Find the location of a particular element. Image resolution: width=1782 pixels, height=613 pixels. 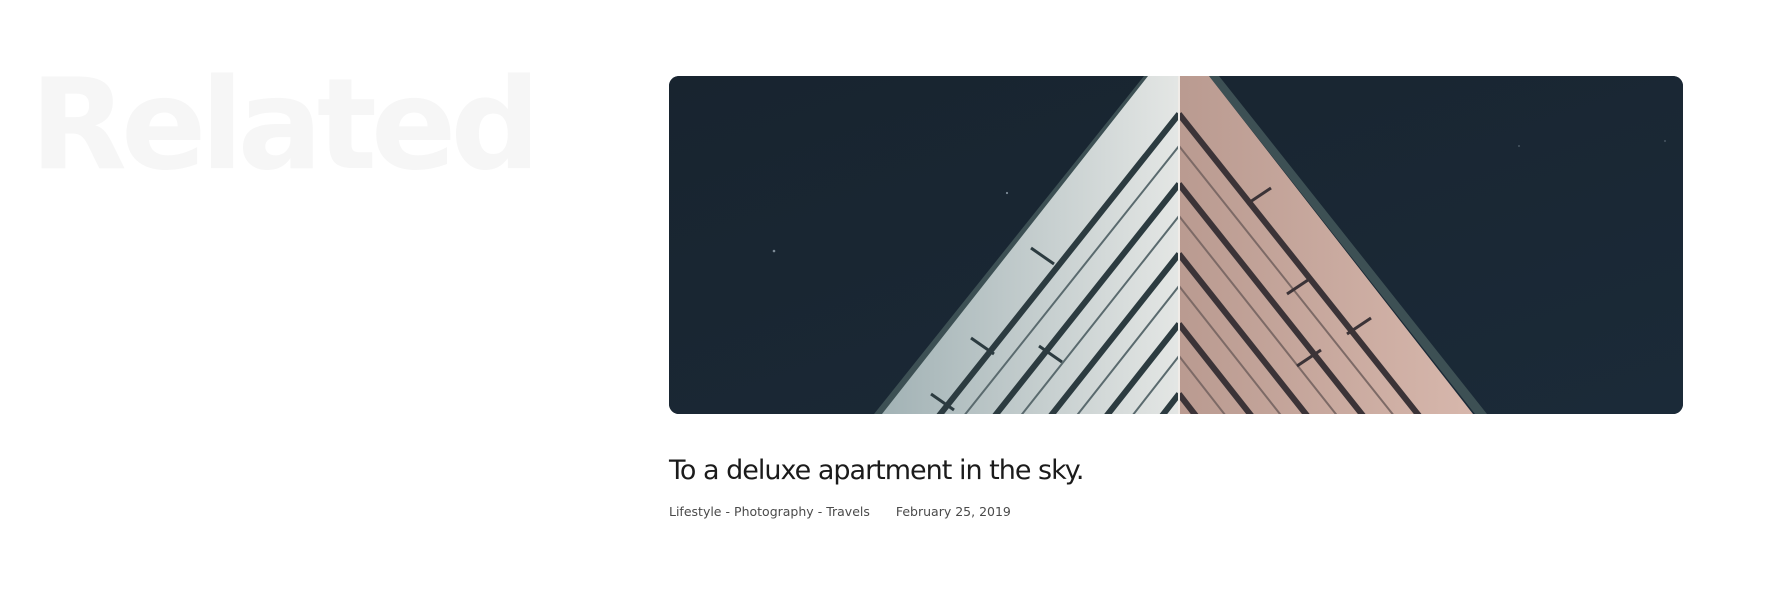

post-categories: Lifestyle - Photography - Travels is located at coordinates (771, 511).